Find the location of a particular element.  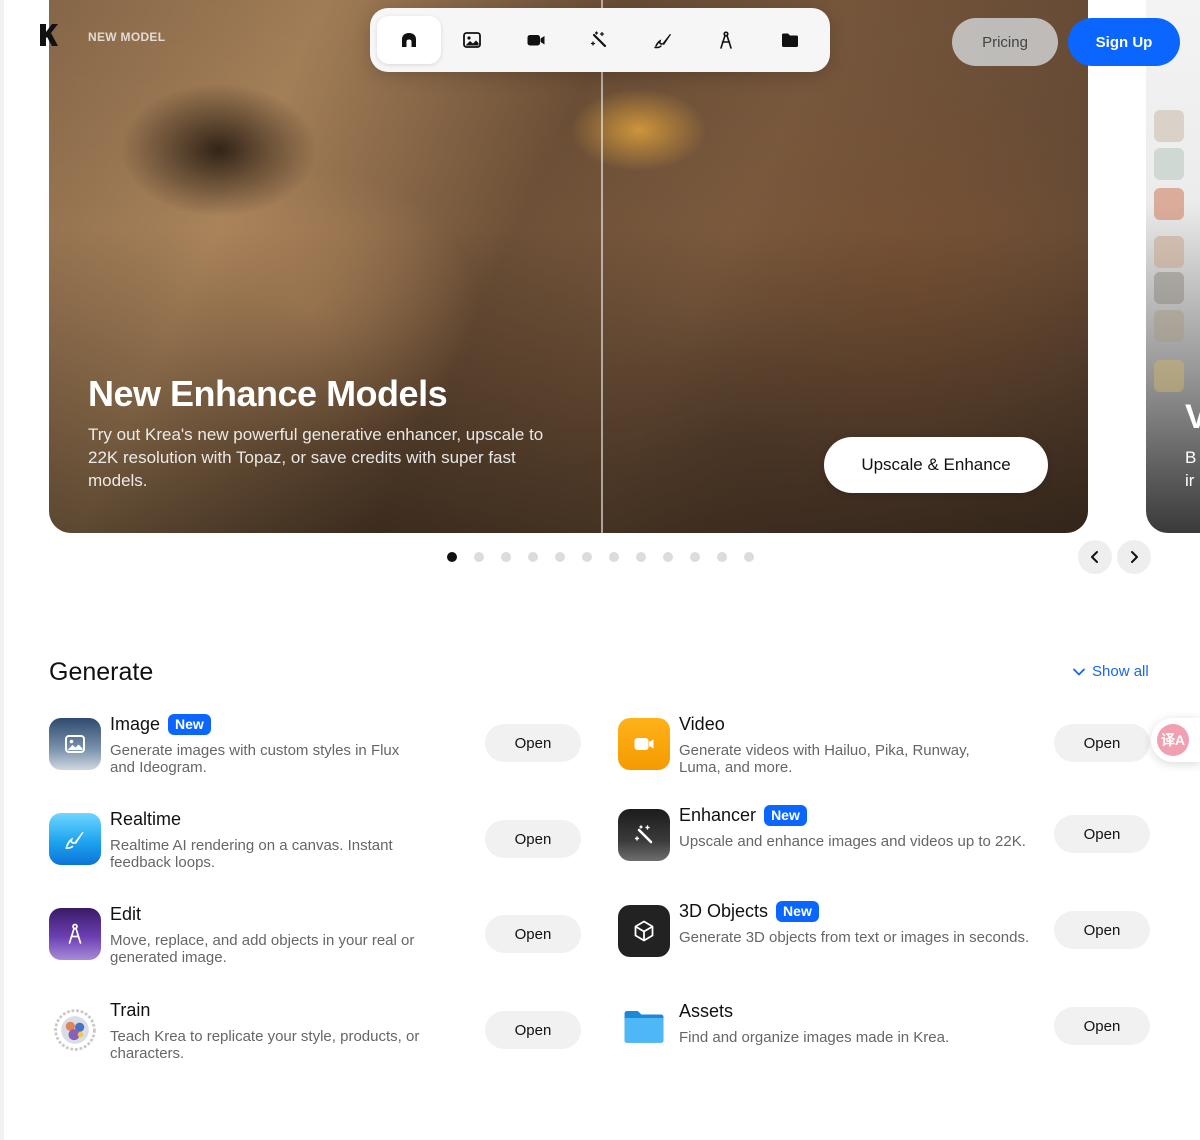

edit-icon is located at coordinates (726, 40).